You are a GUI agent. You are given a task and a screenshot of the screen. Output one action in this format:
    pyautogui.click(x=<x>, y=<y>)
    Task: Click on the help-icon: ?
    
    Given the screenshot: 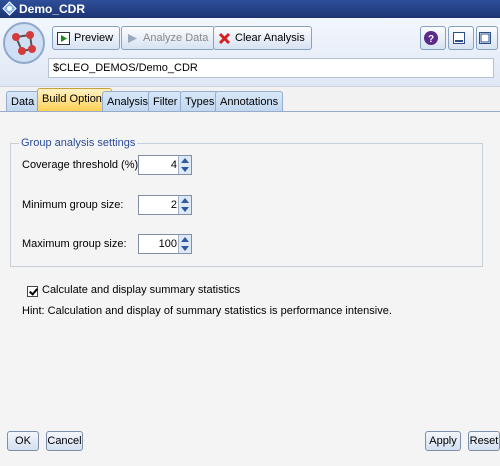 What is the action you would take?
    pyautogui.click(x=431, y=38)
    